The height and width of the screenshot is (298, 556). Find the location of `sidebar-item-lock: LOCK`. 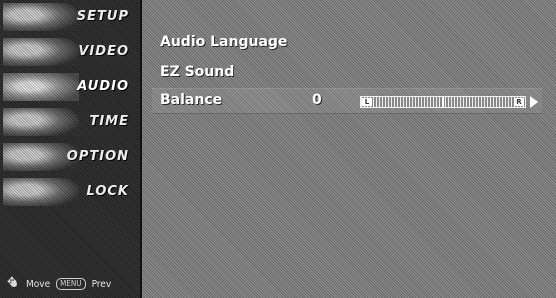

sidebar-item-lock: LOCK is located at coordinates (70, 192).